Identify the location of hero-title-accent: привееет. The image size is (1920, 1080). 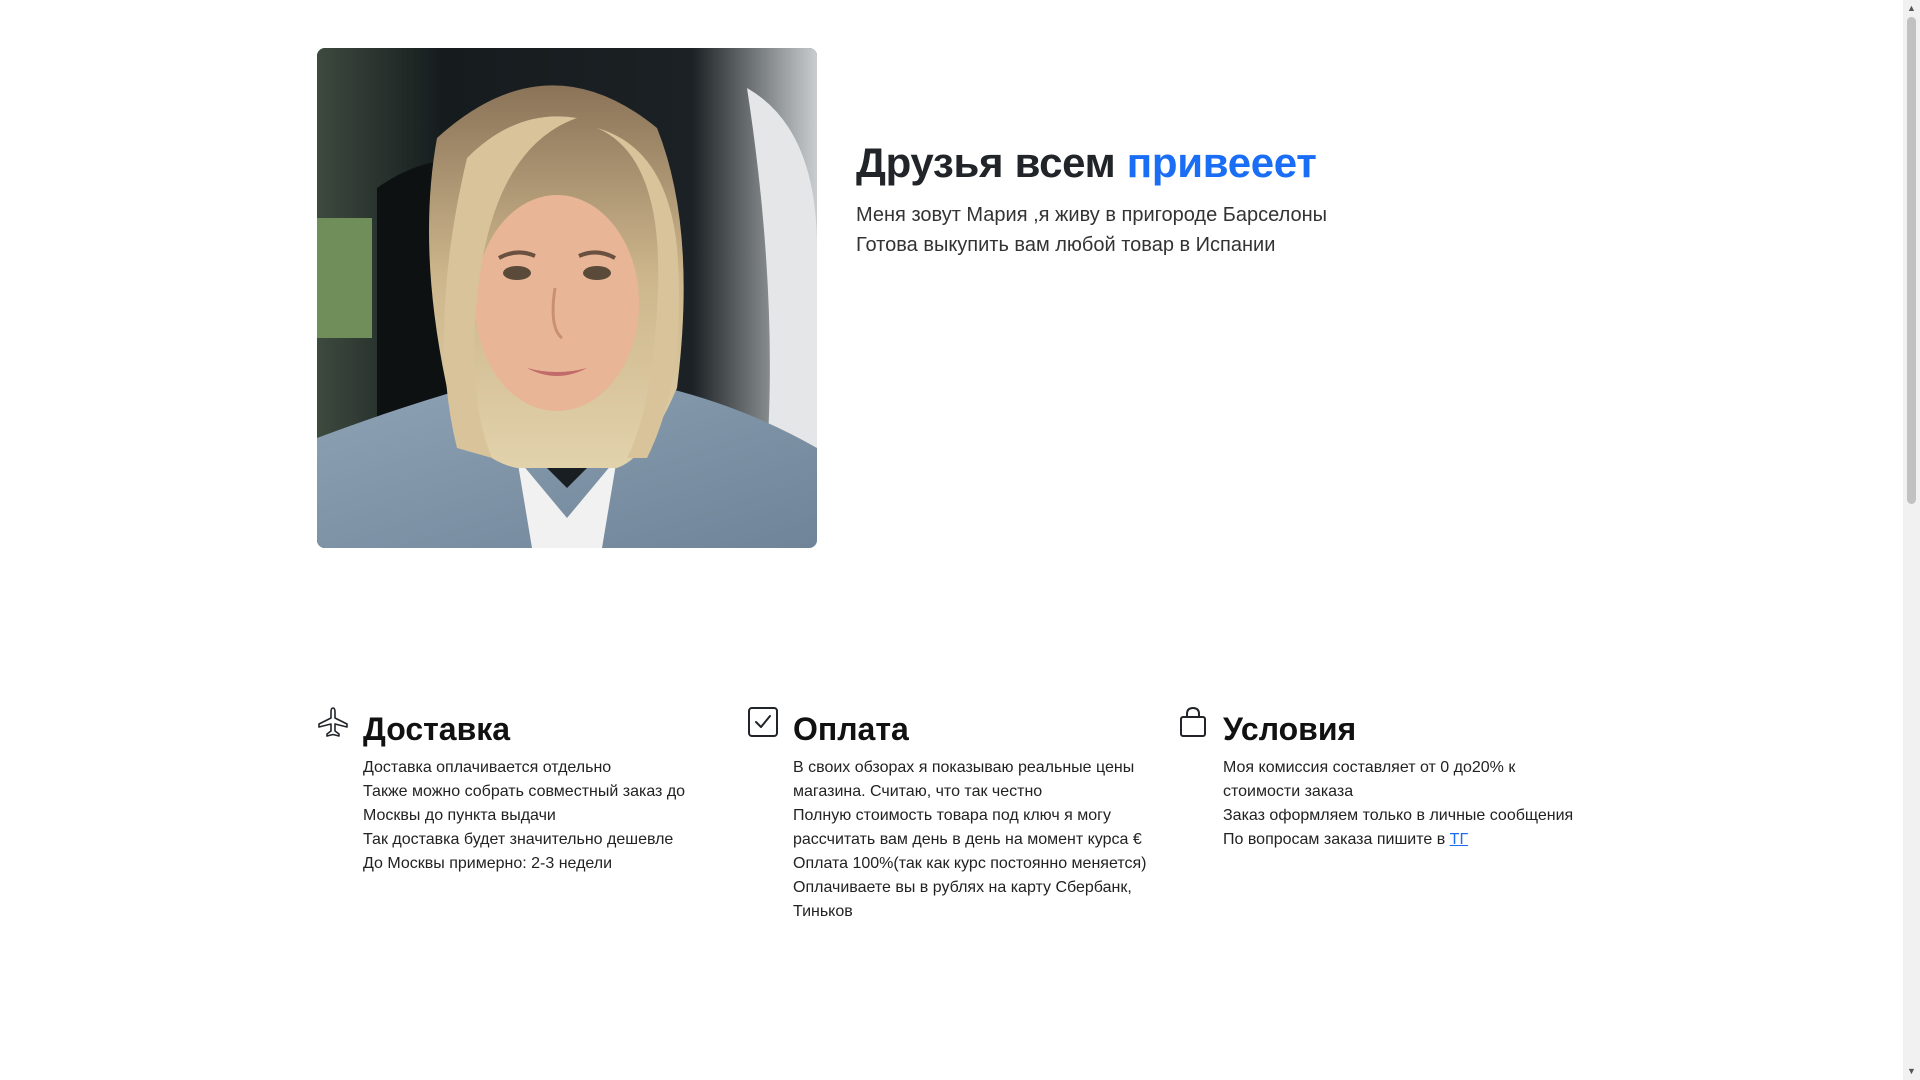
(1221, 162).